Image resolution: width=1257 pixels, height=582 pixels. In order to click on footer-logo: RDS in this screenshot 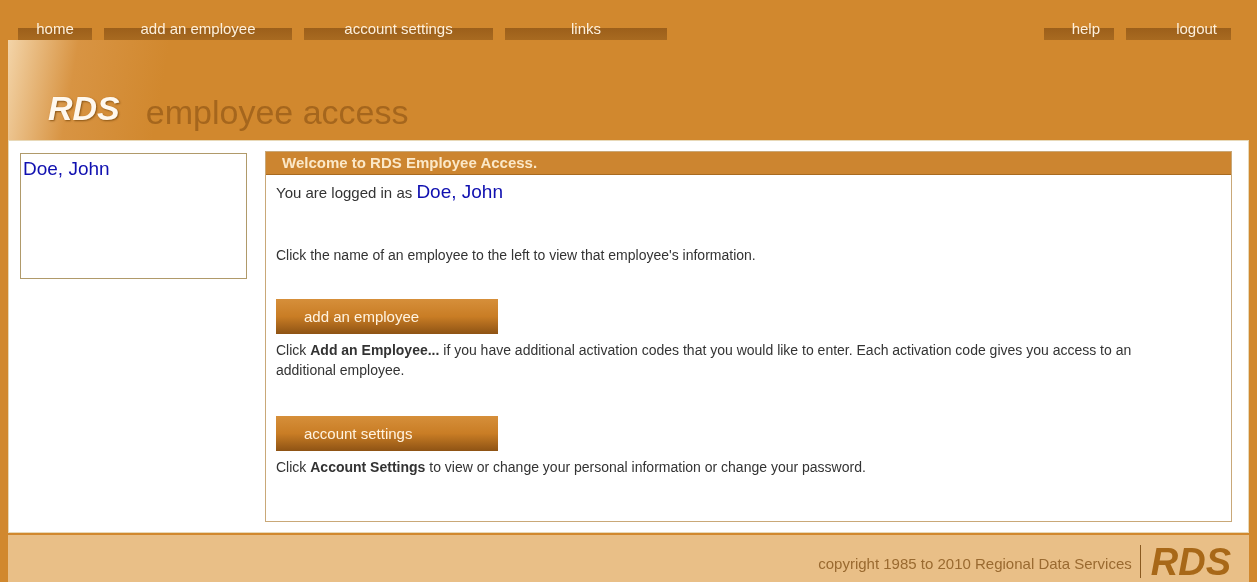, I will do `click(1190, 561)`.